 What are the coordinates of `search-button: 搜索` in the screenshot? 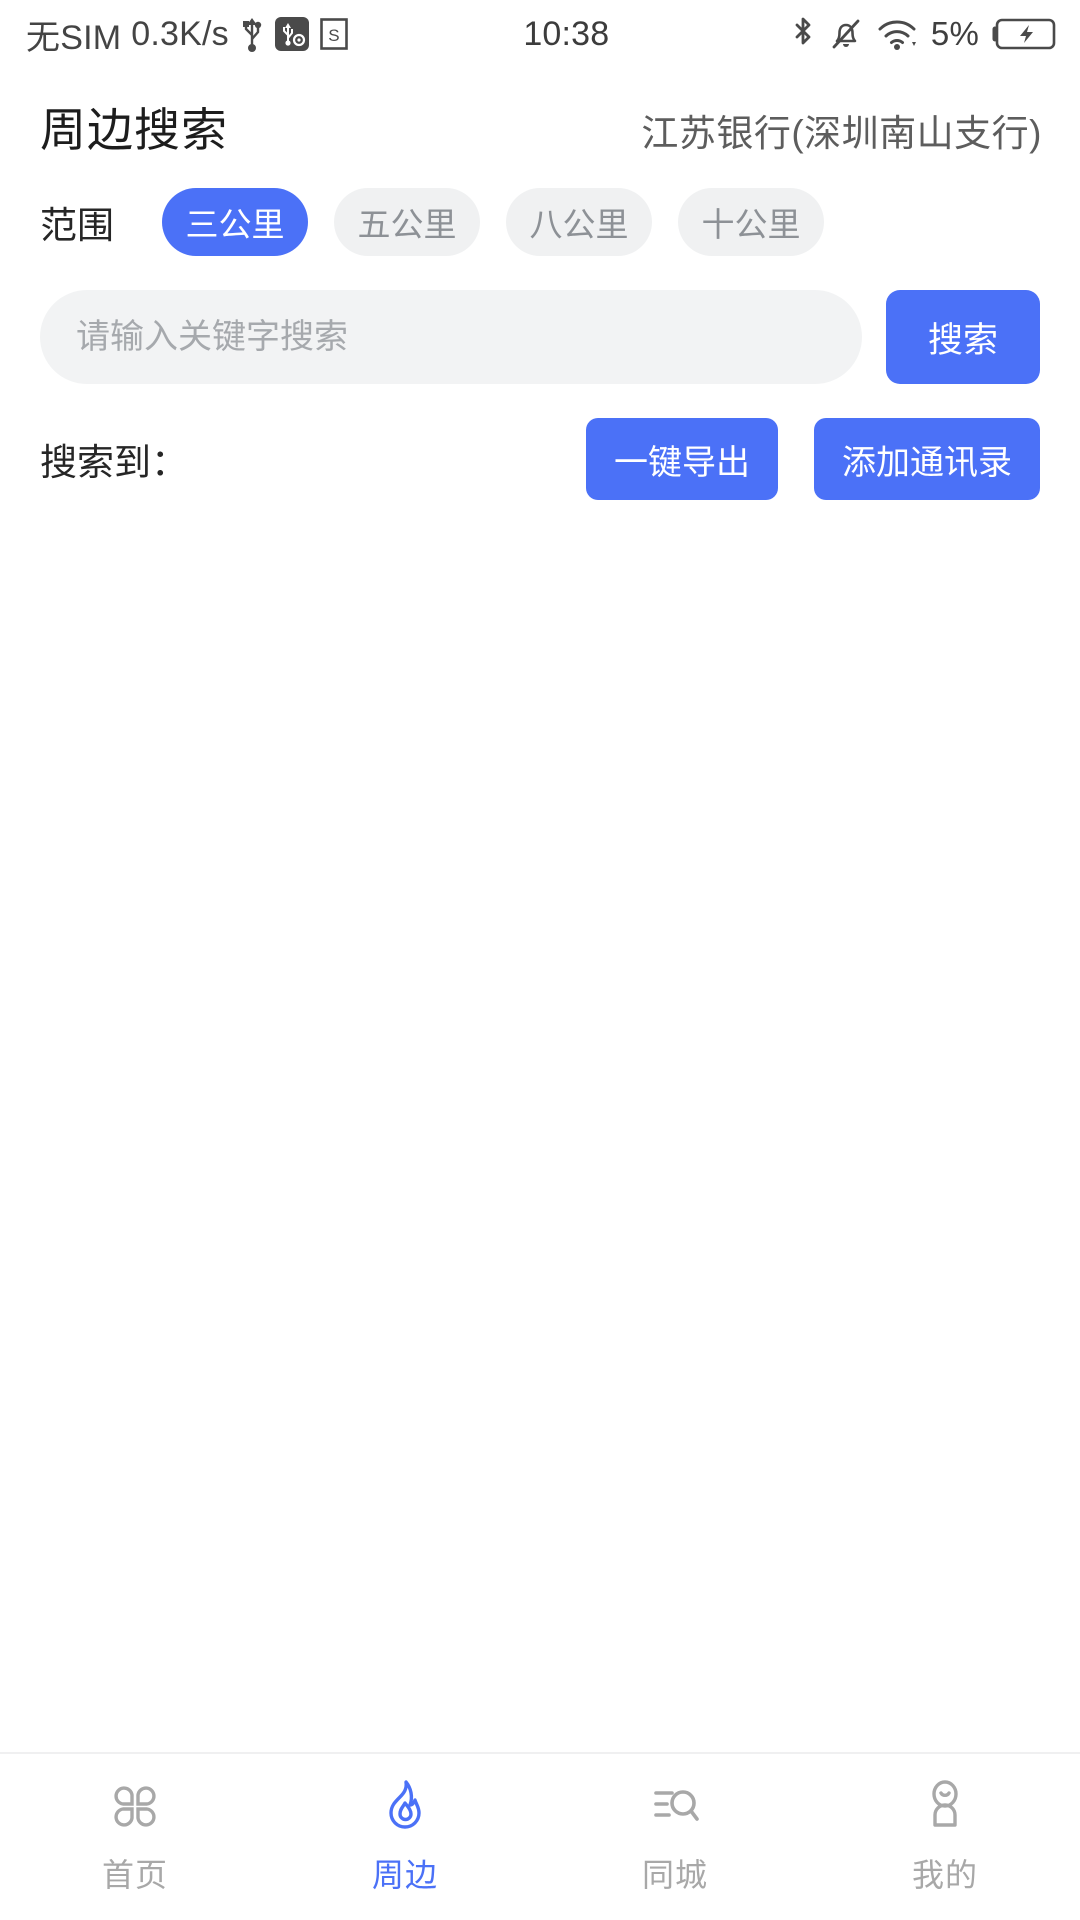 It's located at (963, 337).